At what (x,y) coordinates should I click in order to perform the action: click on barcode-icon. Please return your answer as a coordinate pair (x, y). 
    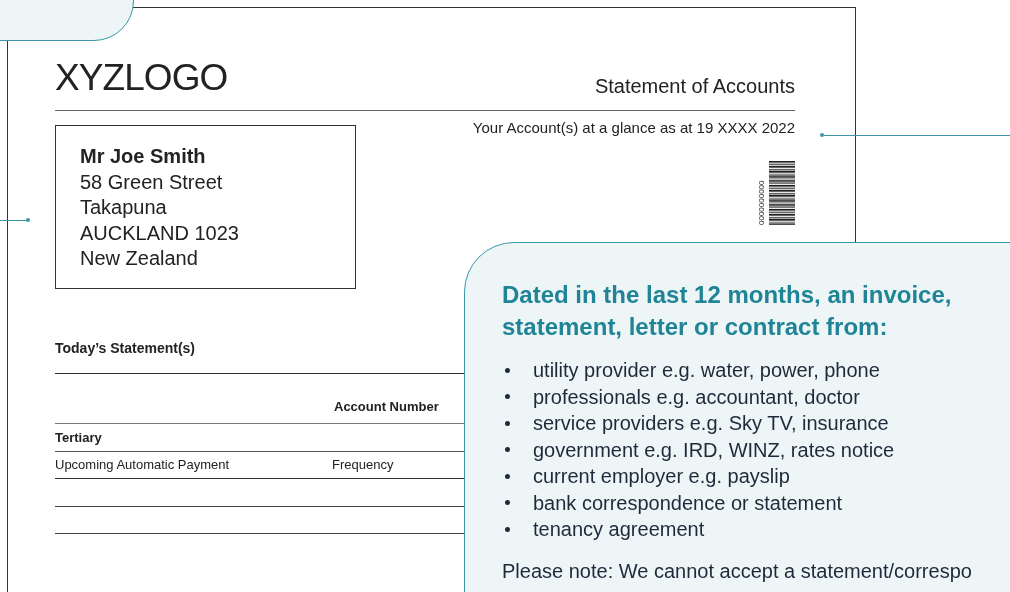
    Looking at the image, I should click on (782, 193).